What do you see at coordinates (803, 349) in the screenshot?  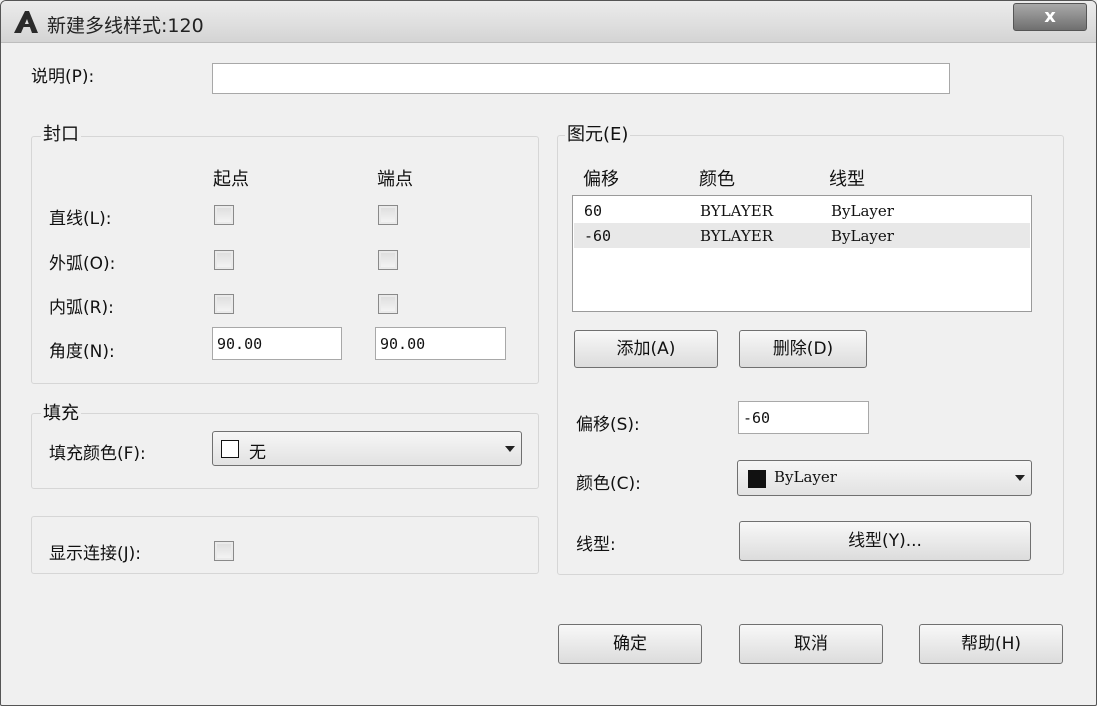 I see `delete-button: 删除(D)` at bounding box center [803, 349].